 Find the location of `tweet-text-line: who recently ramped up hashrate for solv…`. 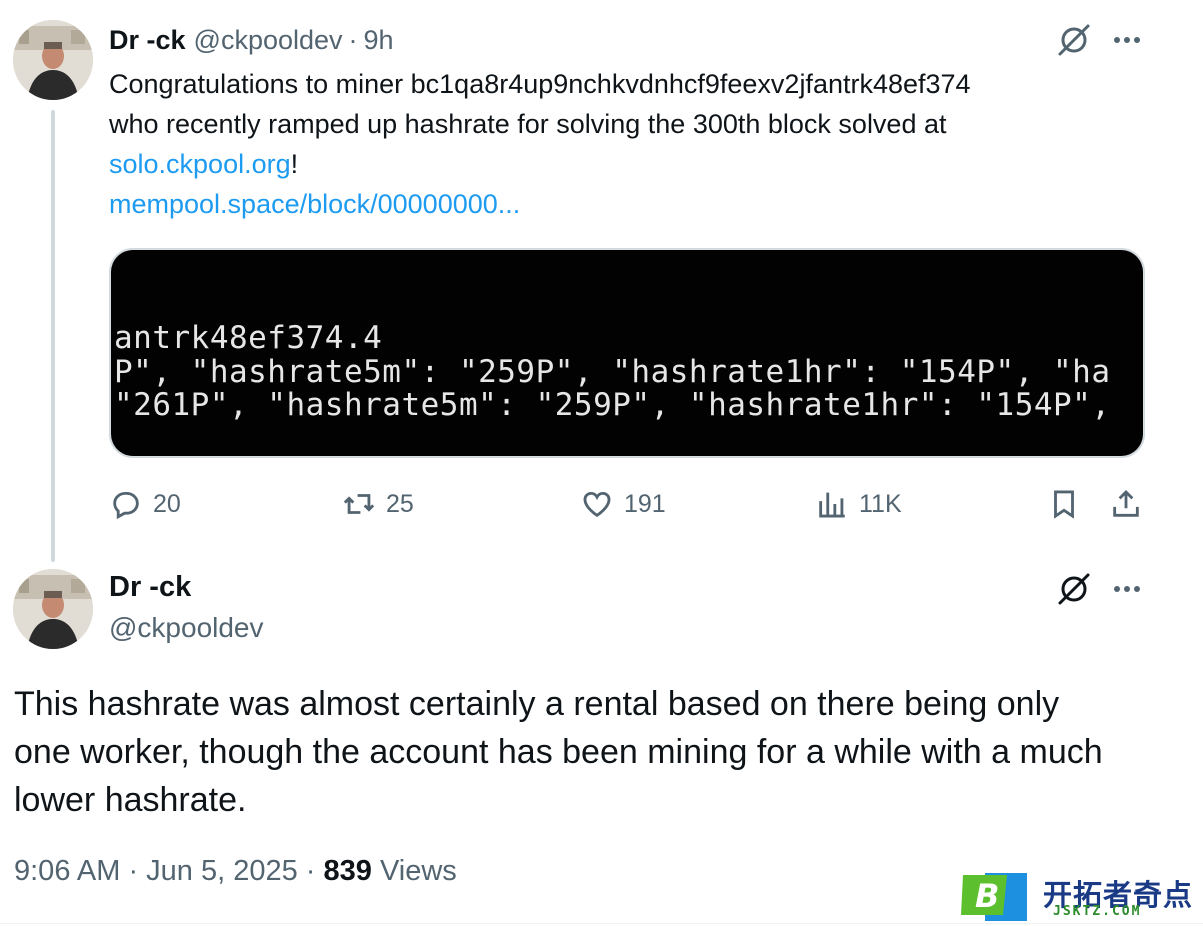

tweet-text-line: who recently ramped up hashrate for solv… is located at coordinates (528, 124).